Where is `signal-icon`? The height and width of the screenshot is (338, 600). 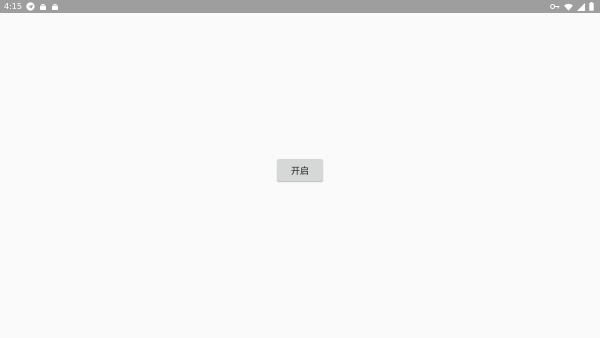
signal-icon is located at coordinates (581, 6).